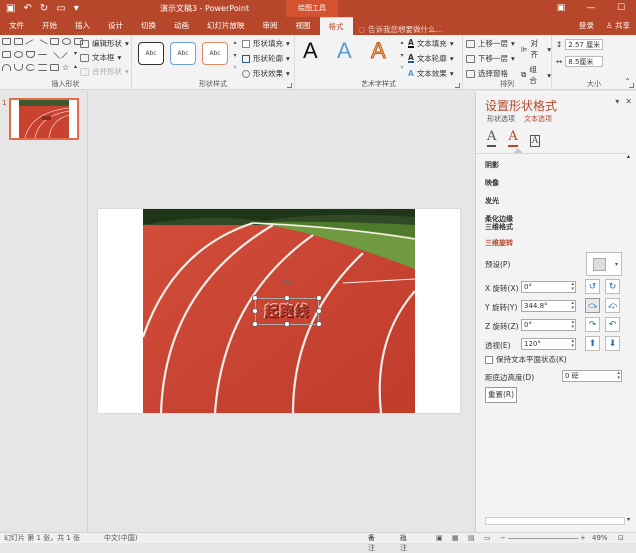  I want to click on checkbox-box, so click(489, 359).